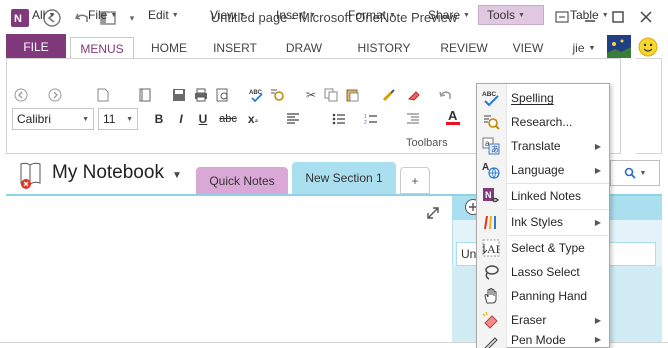  I want to click on section-tab-quick-notes: Quick Notes, so click(242, 180).